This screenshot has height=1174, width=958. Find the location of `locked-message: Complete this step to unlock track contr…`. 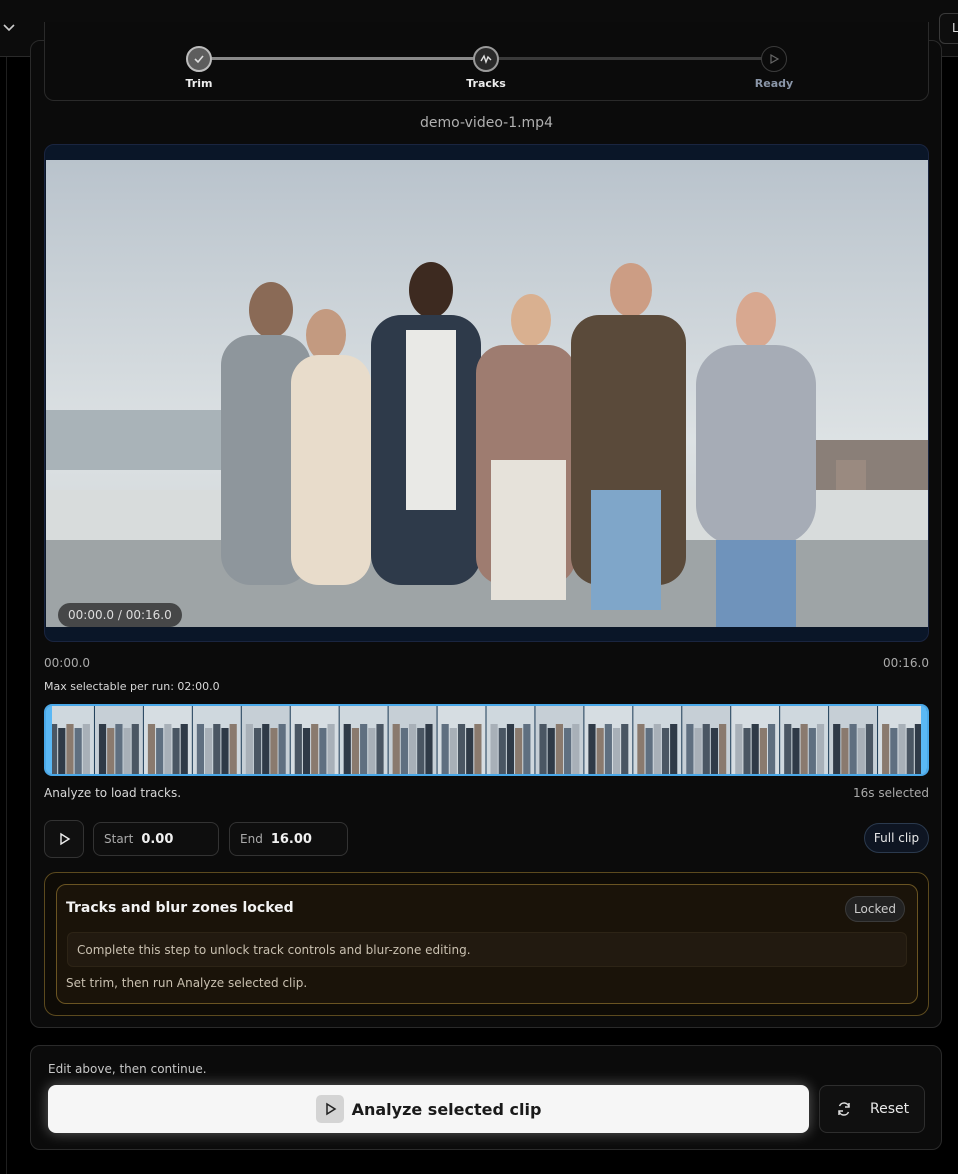

locked-message: Complete this step to unlock track contr… is located at coordinates (487, 949).